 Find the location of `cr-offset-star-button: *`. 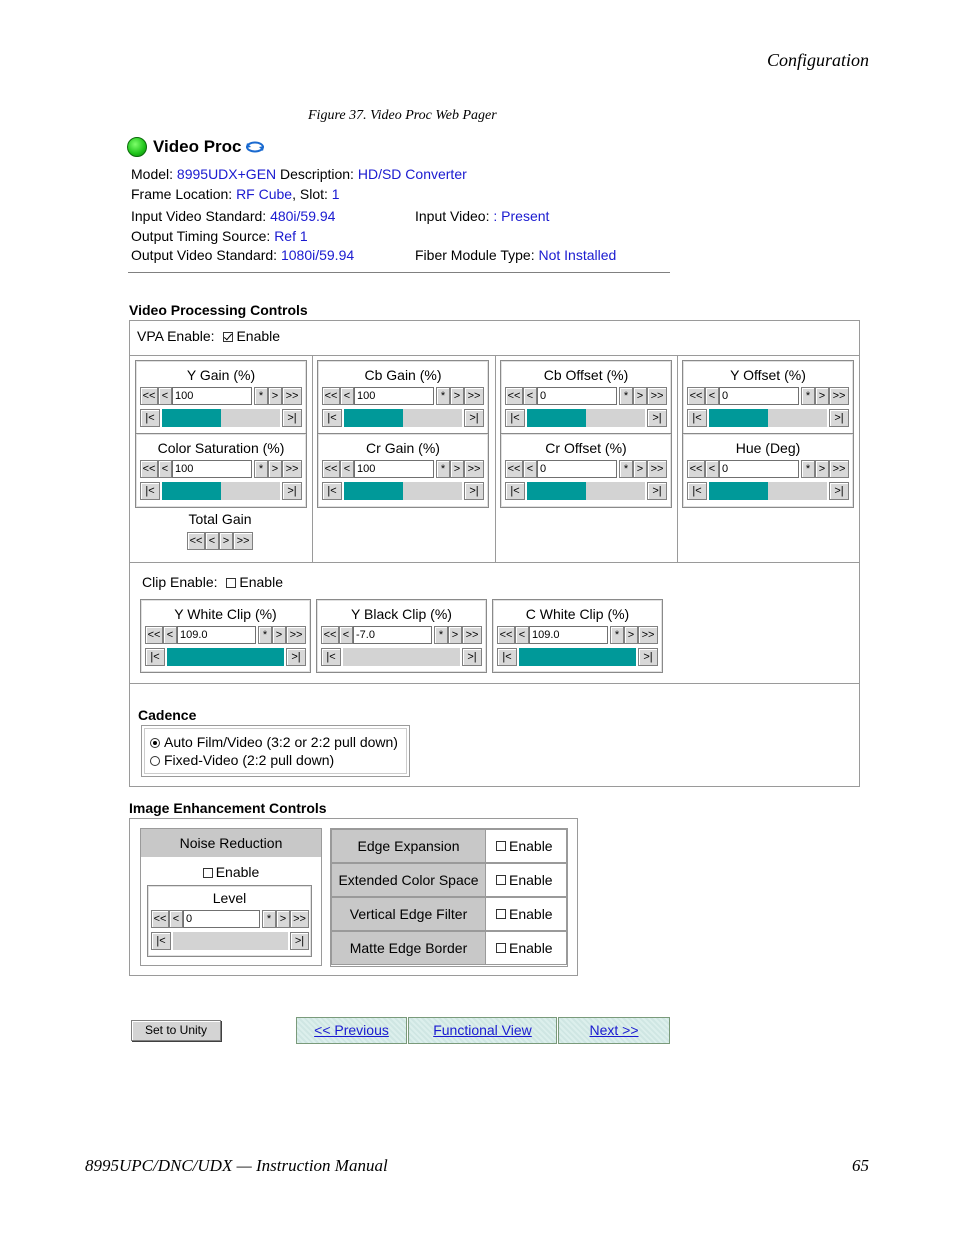

cr-offset-star-button: * is located at coordinates (626, 469).